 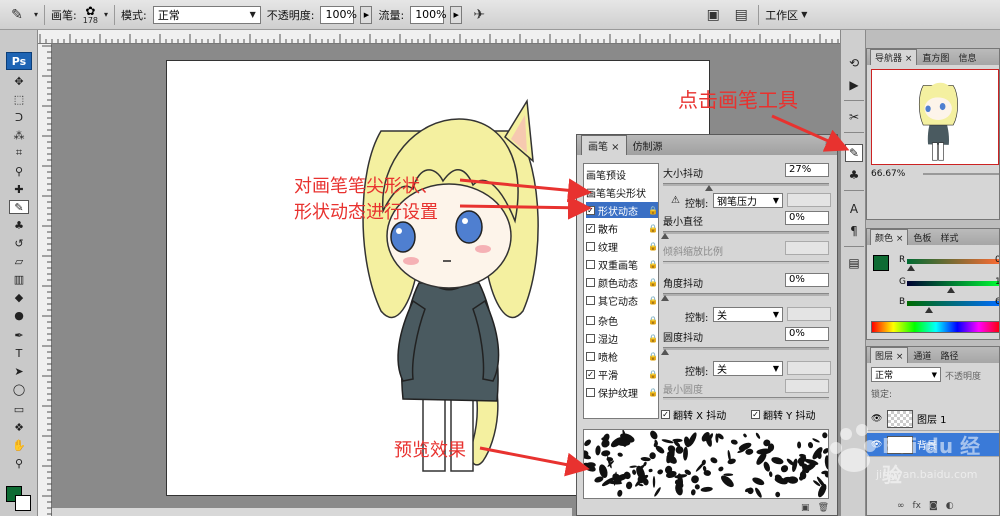 What do you see at coordinates (935, 117) in the screenshot?
I see `navigator-thumbnail` at bounding box center [935, 117].